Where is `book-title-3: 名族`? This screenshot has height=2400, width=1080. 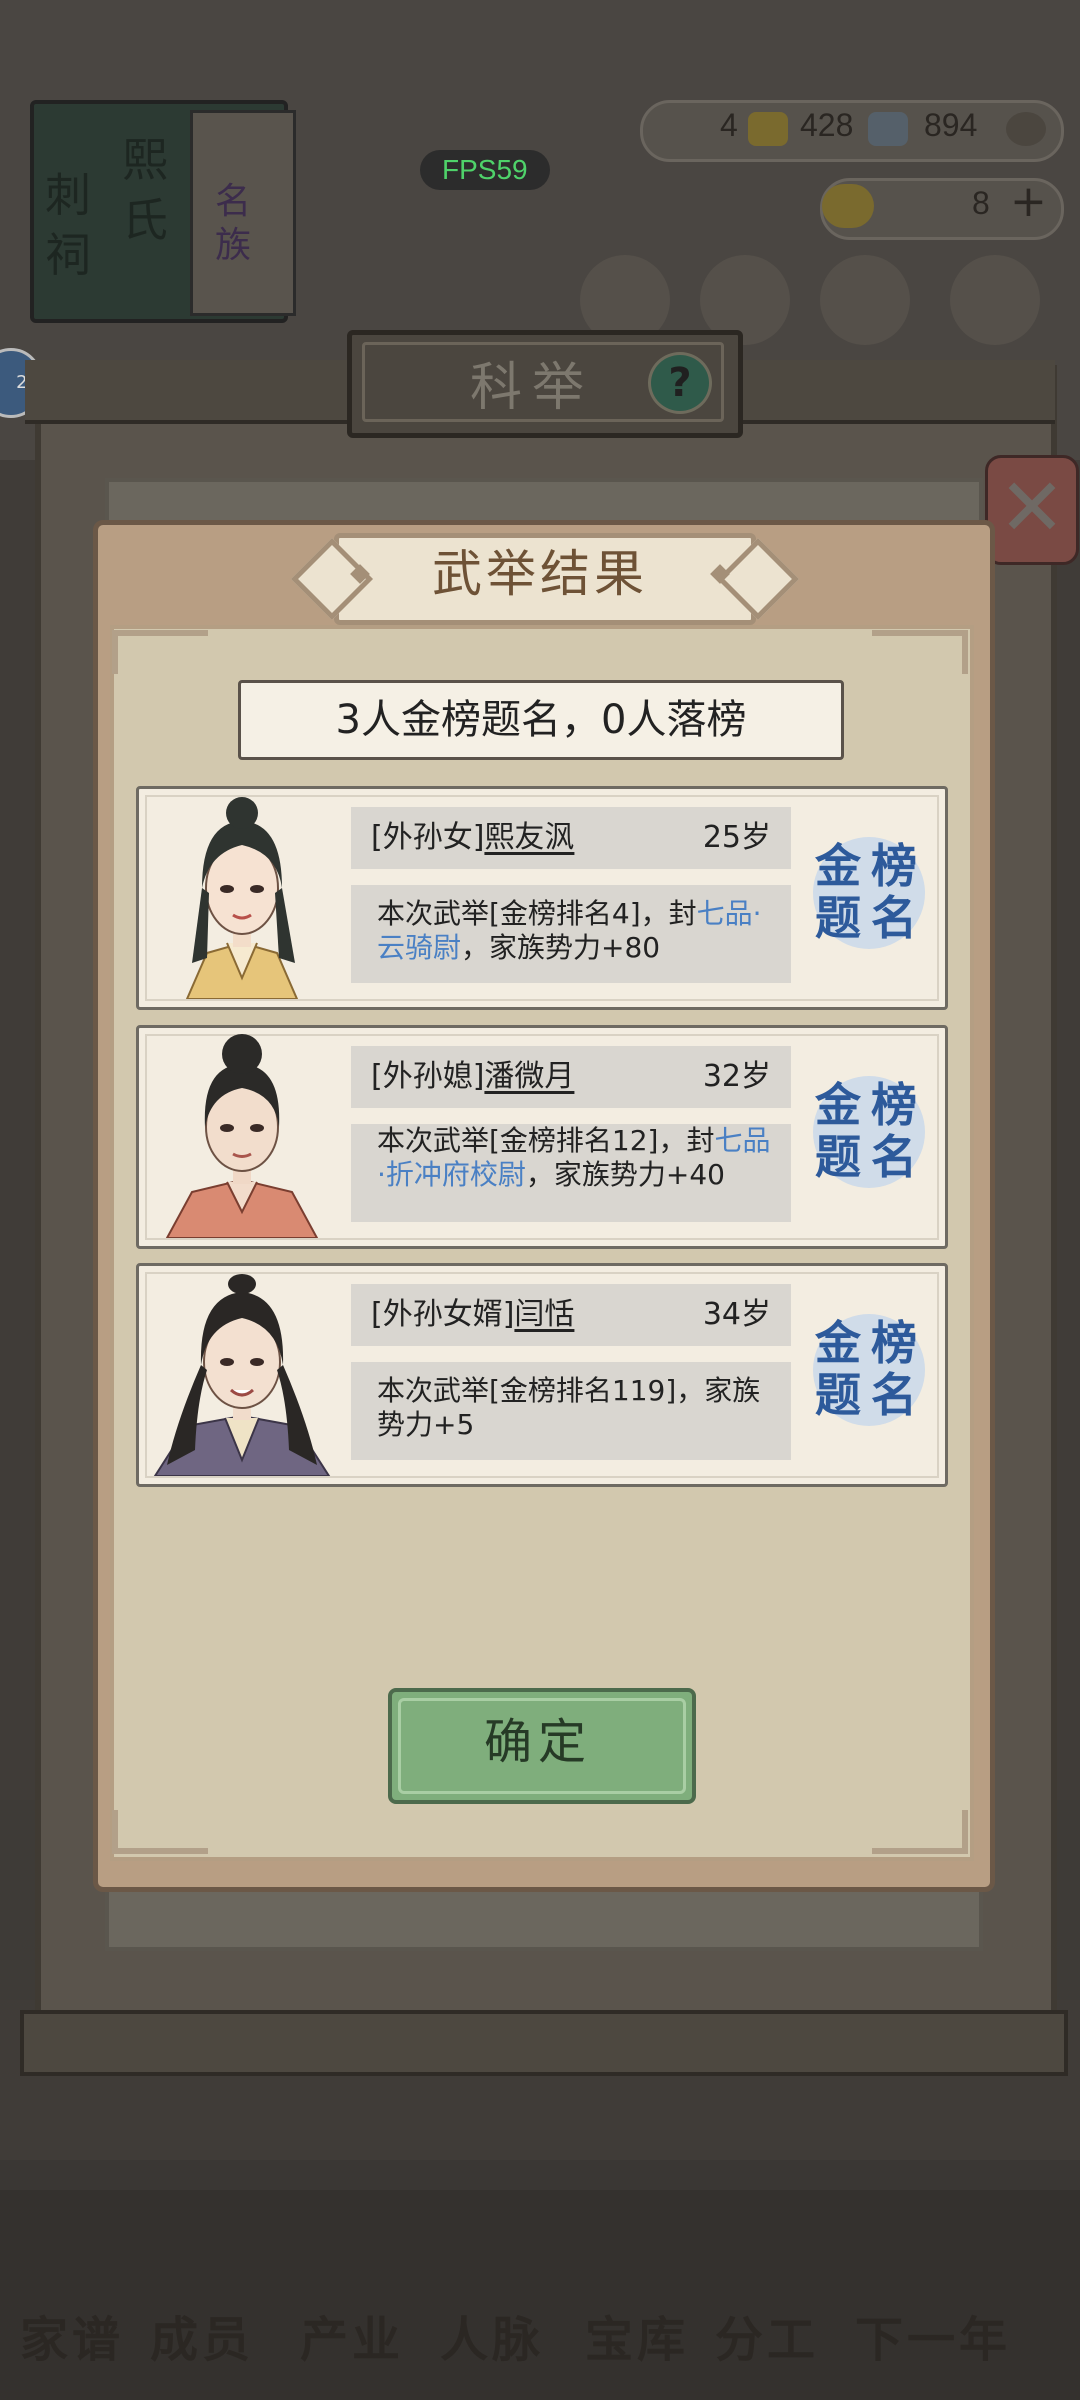 book-title-3: 名族 is located at coordinates (233, 223).